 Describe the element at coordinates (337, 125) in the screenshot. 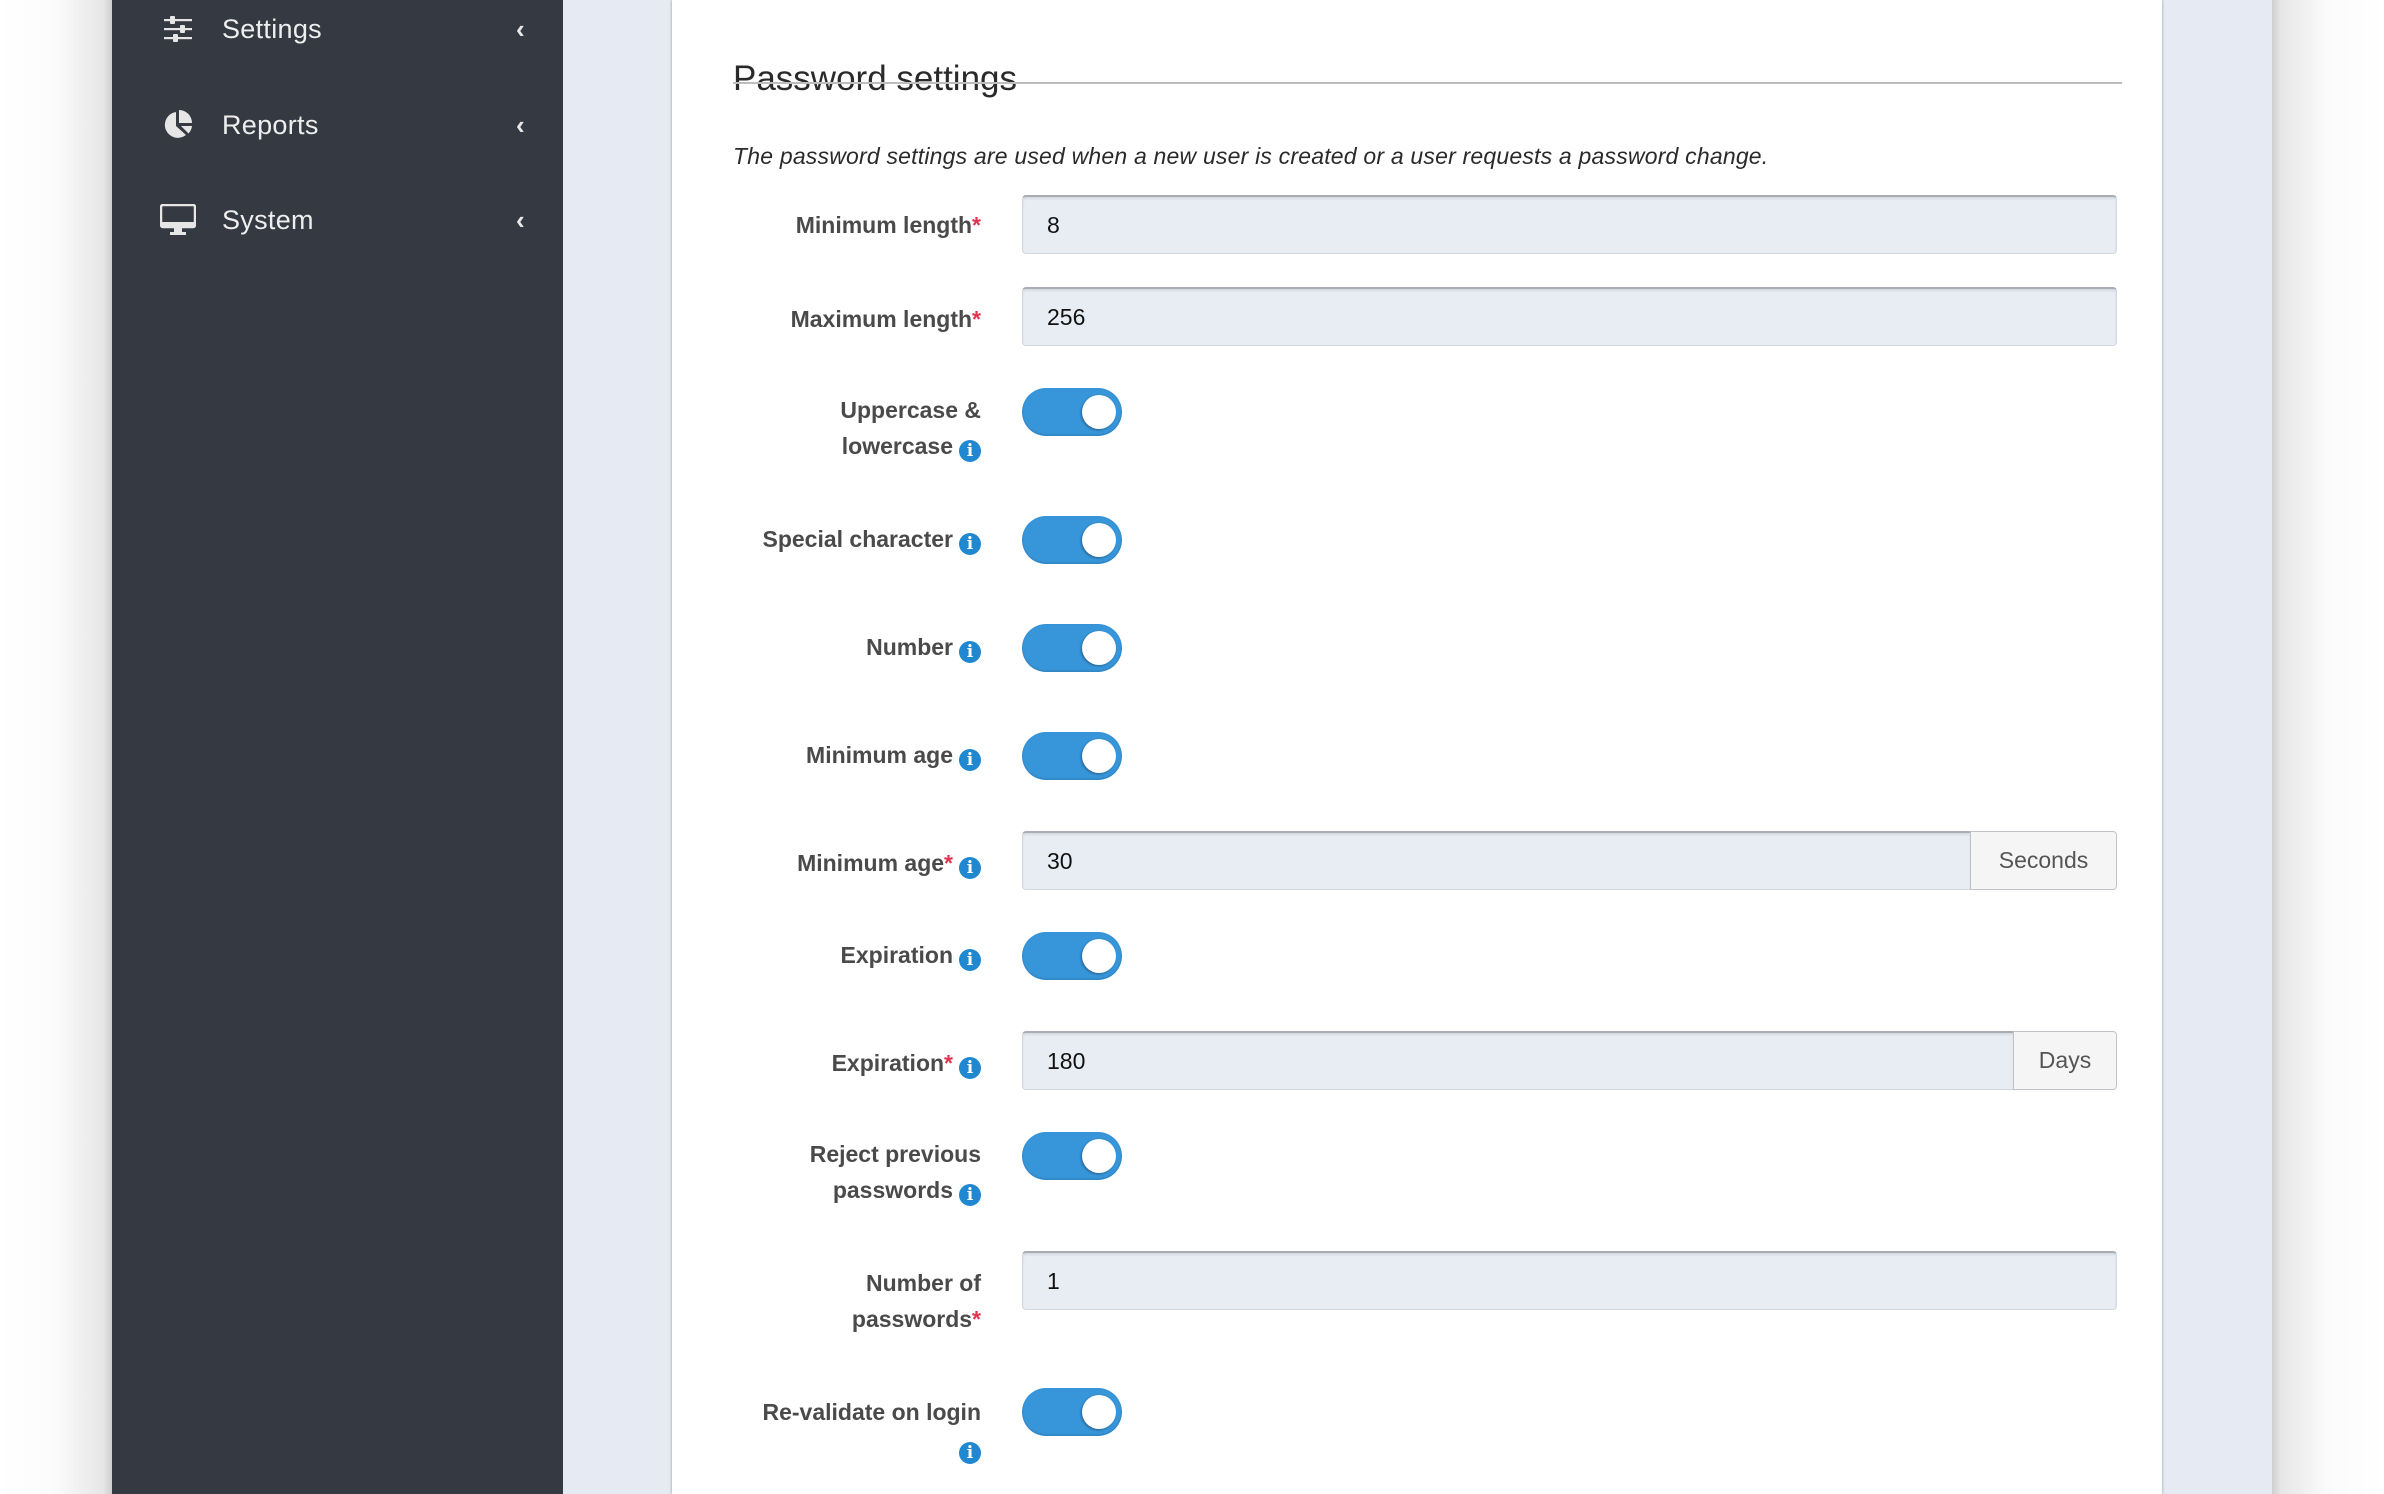

I see `sidebar-item-reports: Reports ‹` at that location.